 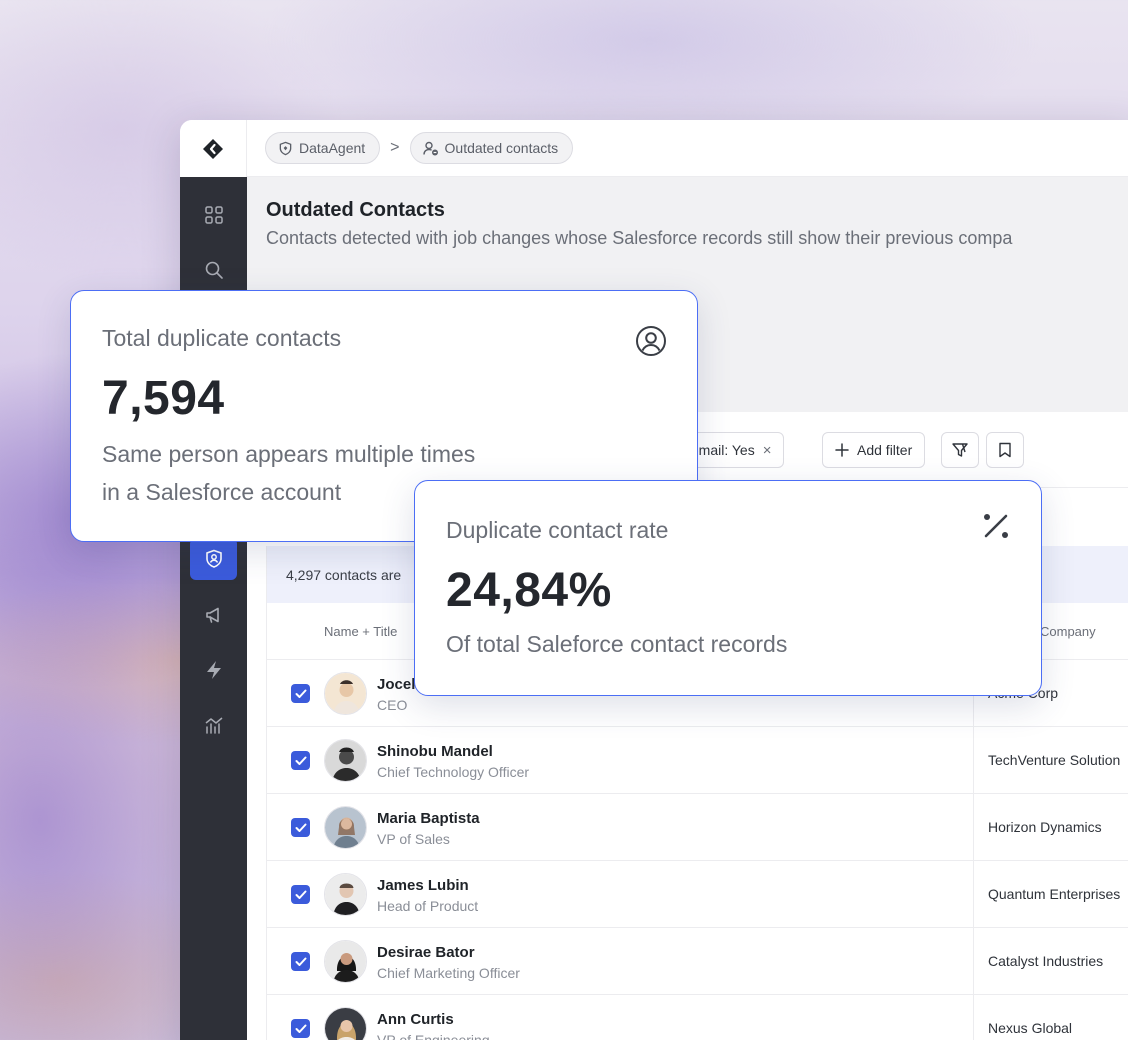 What do you see at coordinates (430, 148) in the screenshot?
I see `user-minus-icon` at bounding box center [430, 148].